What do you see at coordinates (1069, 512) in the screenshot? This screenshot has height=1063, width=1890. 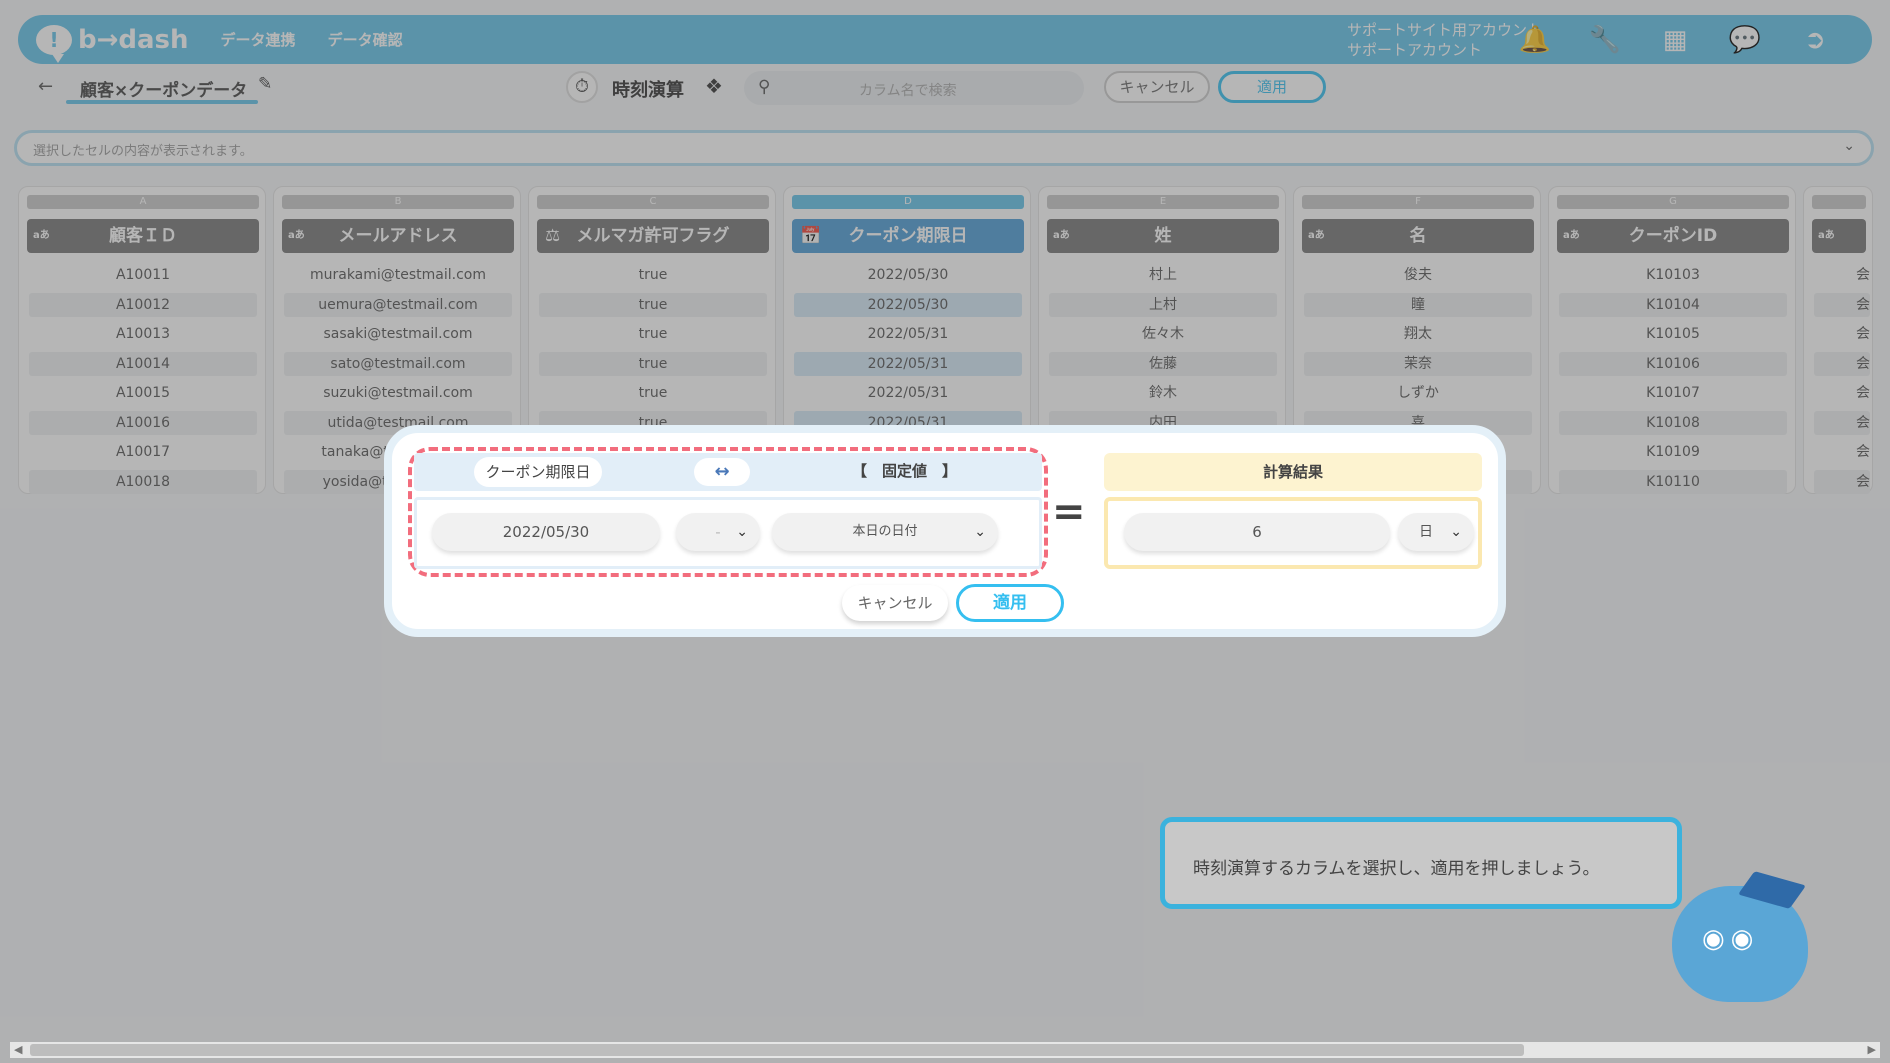 I see `equals-sign: =` at bounding box center [1069, 512].